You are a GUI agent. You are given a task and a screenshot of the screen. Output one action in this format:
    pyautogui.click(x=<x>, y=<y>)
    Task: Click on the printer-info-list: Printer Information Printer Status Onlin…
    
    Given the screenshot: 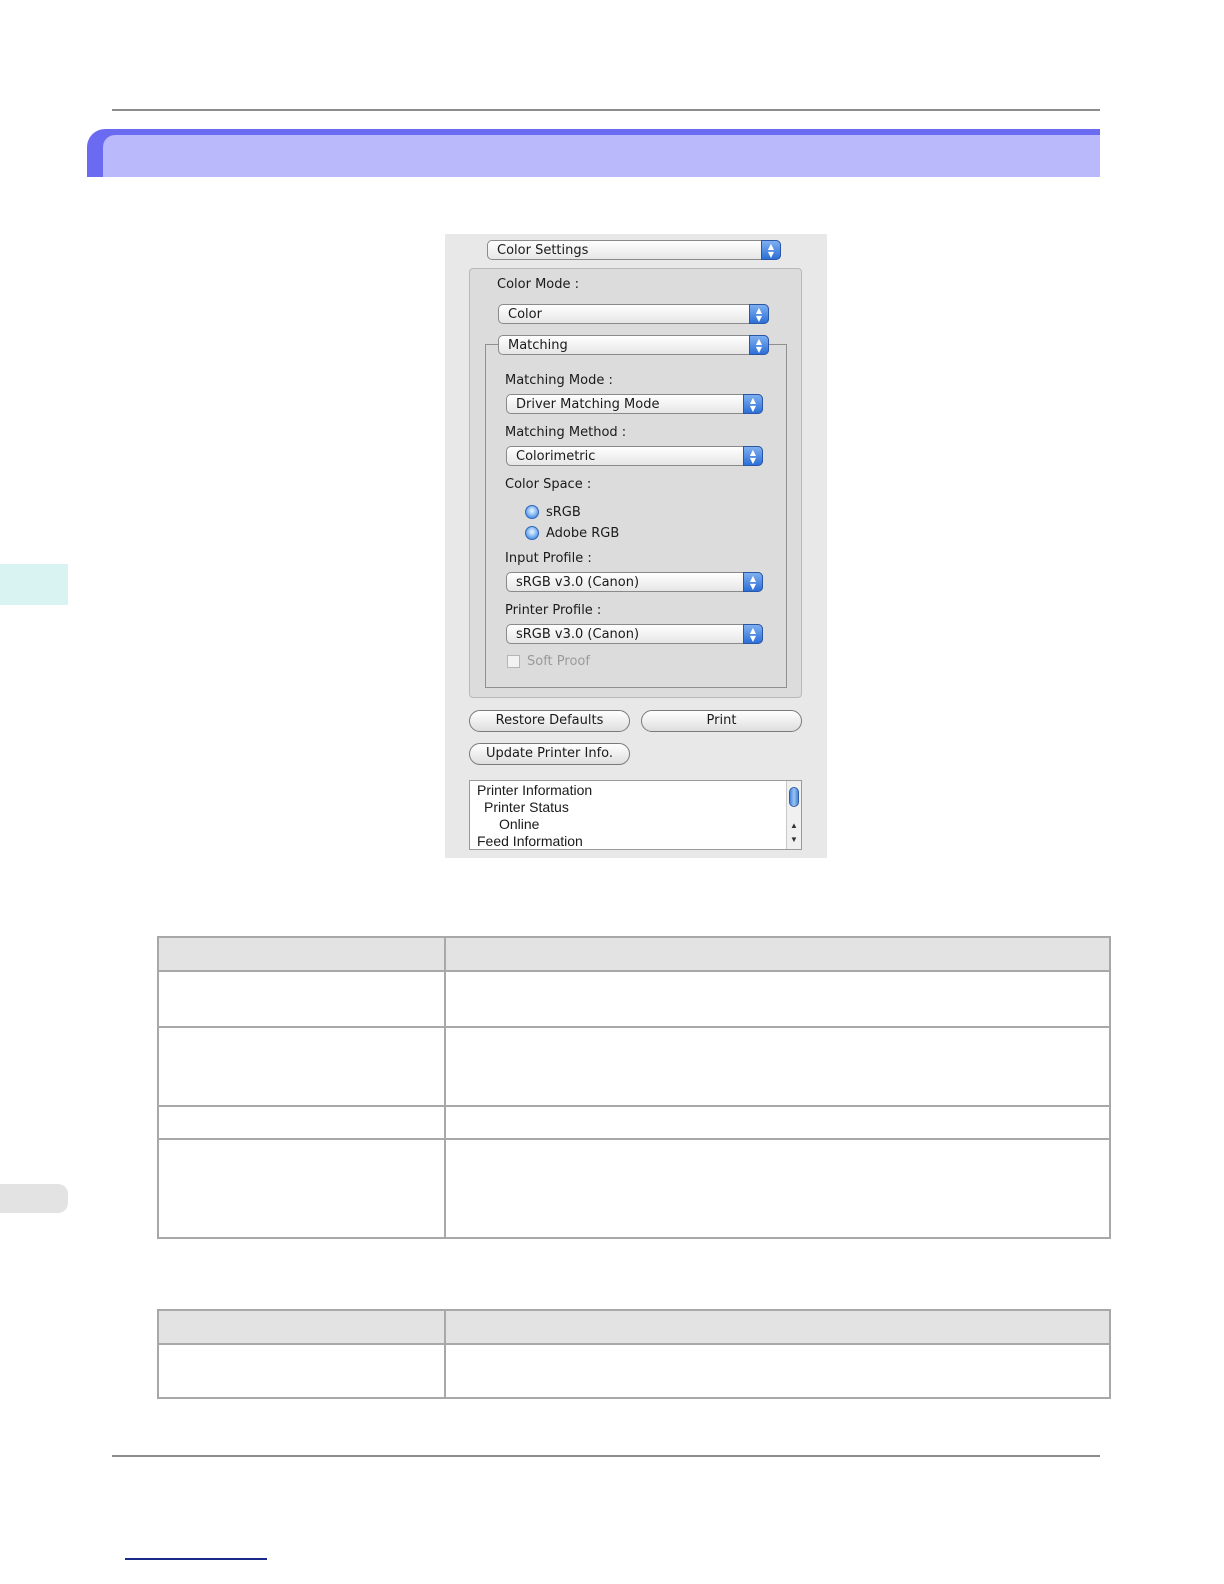 What is the action you would take?
    pyautogui.click(x=635, y=815)
    